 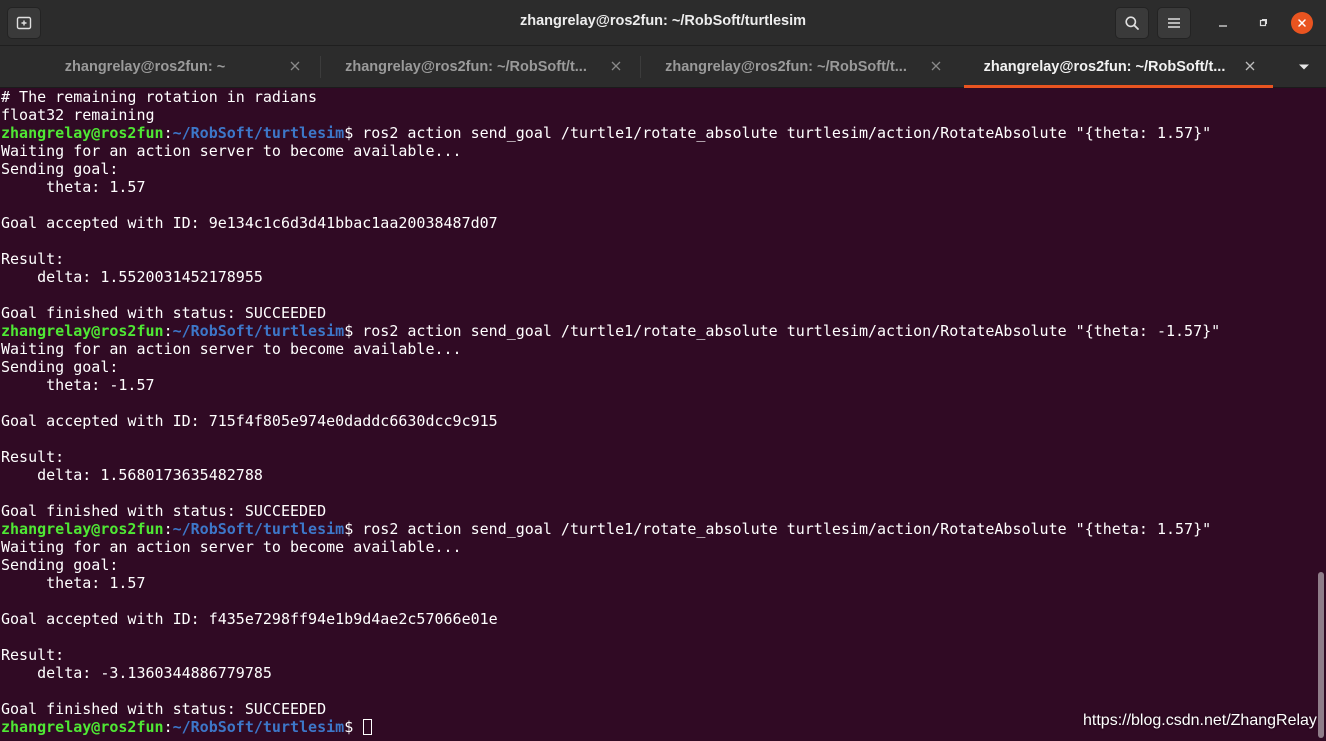 What do you see at coordinates (136, 673) in the screenshot?
I see `output-line: delta: -3.1360344886779785` at bounding box center [136, 673].